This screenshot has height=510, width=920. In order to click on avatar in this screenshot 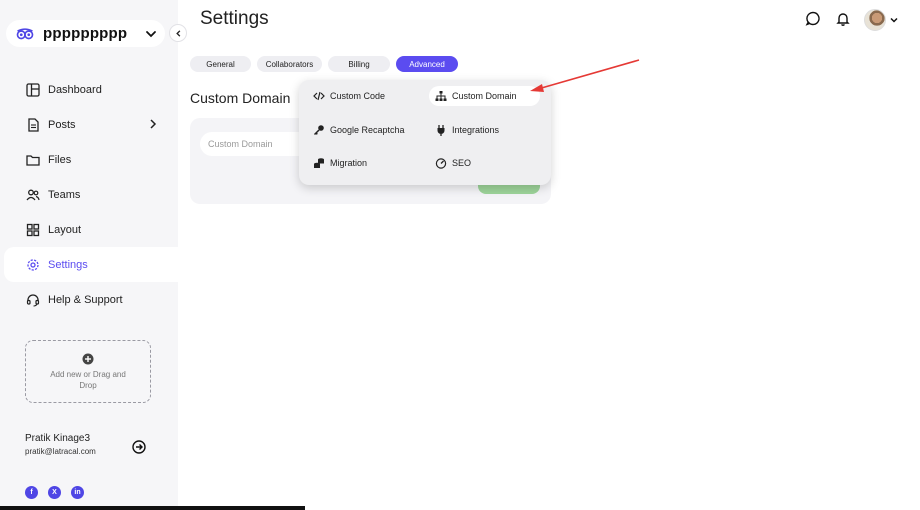, I will do `click(875, 20)`.